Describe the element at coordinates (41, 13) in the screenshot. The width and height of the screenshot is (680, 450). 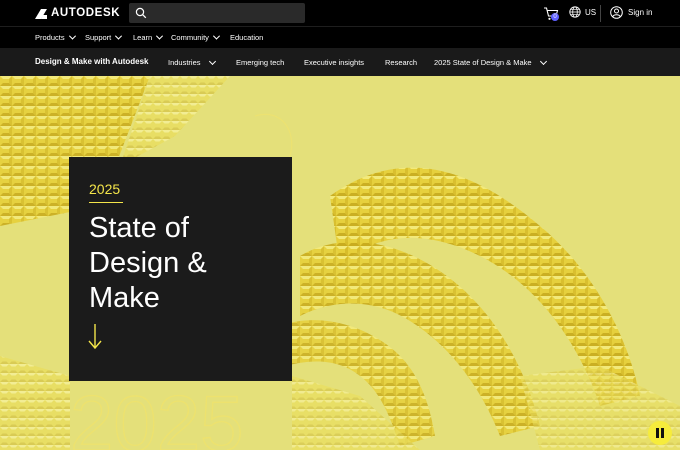
I see `autodesk-logo-icon` at that location.